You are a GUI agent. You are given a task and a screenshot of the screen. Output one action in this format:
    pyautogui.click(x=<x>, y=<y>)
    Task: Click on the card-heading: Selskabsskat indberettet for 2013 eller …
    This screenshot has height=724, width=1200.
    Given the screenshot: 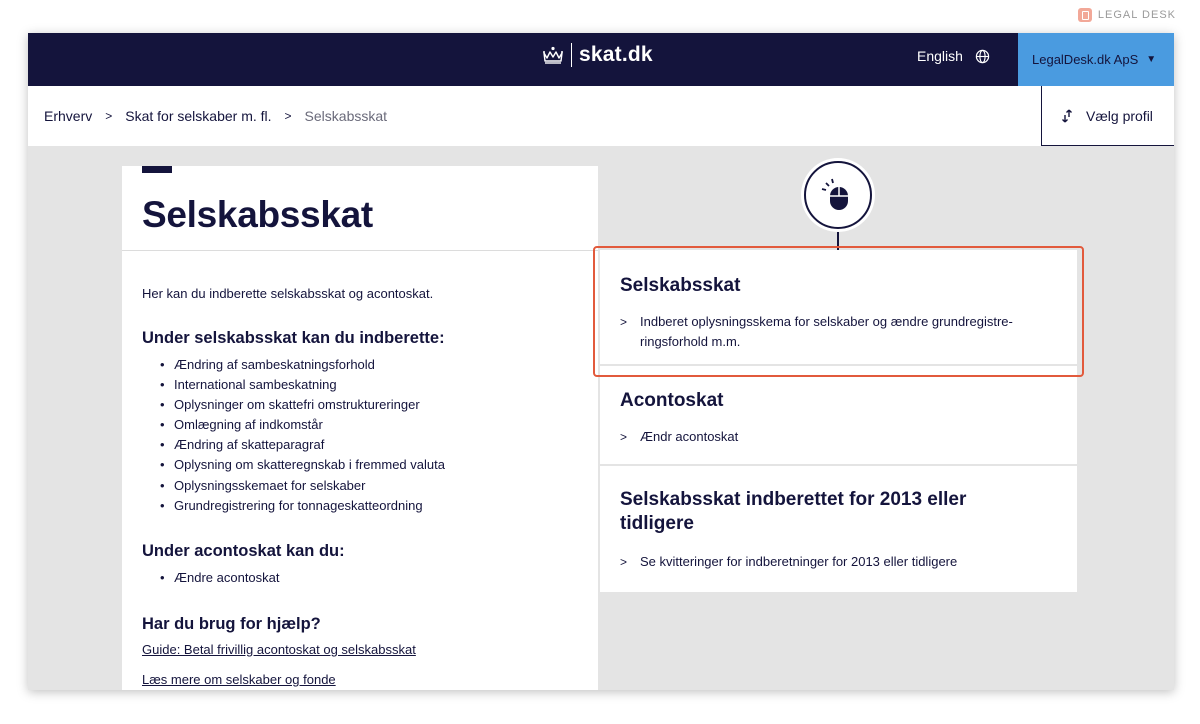 What is the action you would take?
    pyautogui.click(x=793, y=512)
    